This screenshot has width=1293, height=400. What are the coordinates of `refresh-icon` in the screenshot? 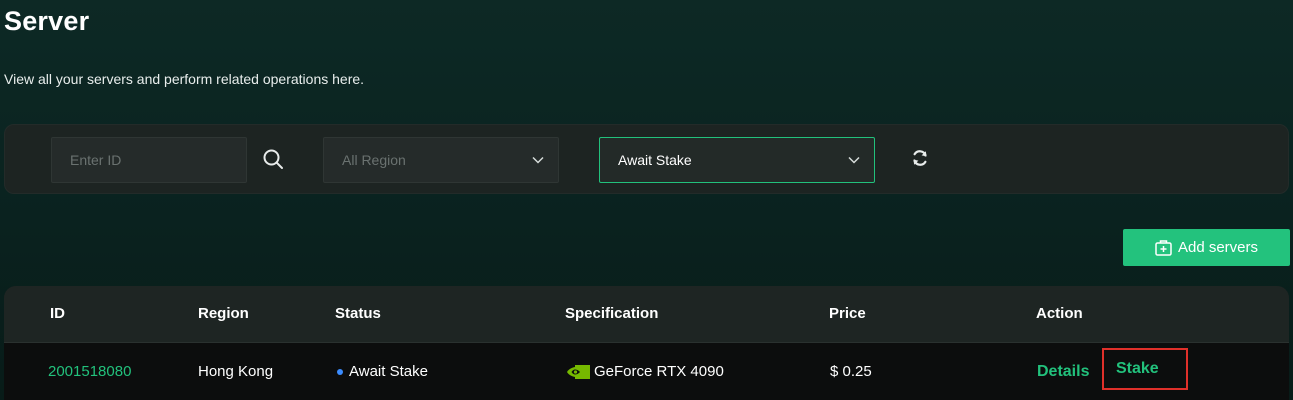 It's located at (920, 158).